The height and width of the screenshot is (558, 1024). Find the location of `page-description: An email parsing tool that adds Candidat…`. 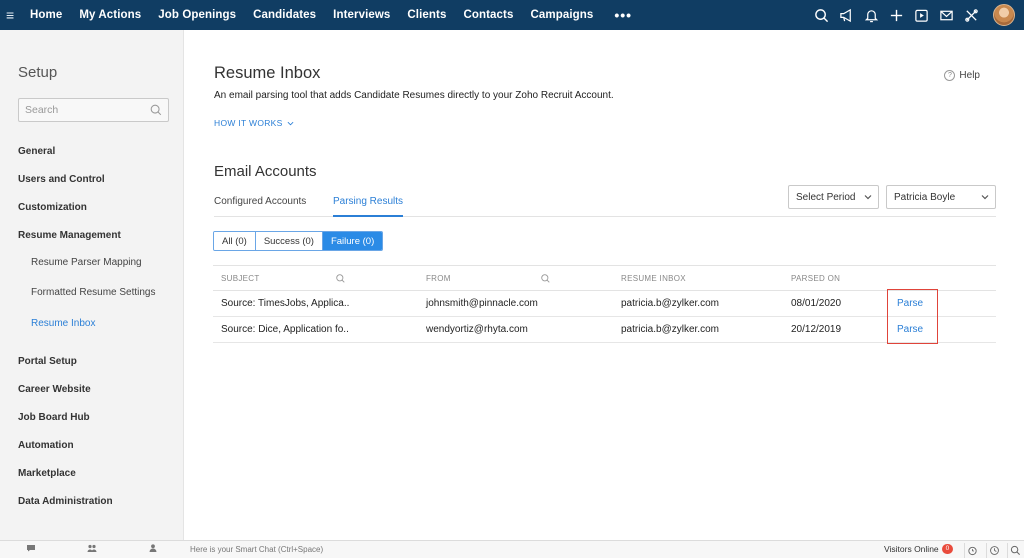

page-description: An email parsing tool that adds Candidat… is located at coordinates (414, 95).